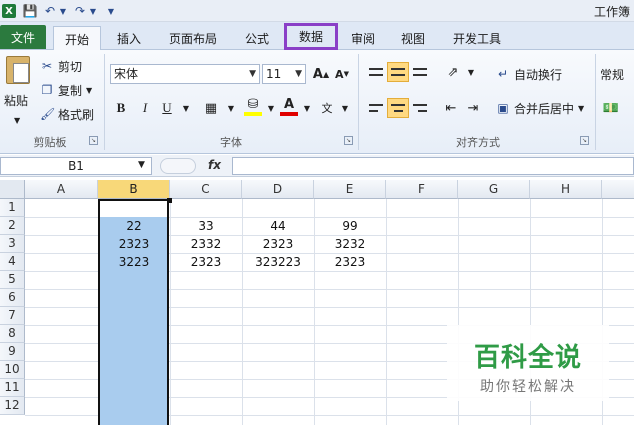  I want to click on select-all-corner, so click(12, 189).